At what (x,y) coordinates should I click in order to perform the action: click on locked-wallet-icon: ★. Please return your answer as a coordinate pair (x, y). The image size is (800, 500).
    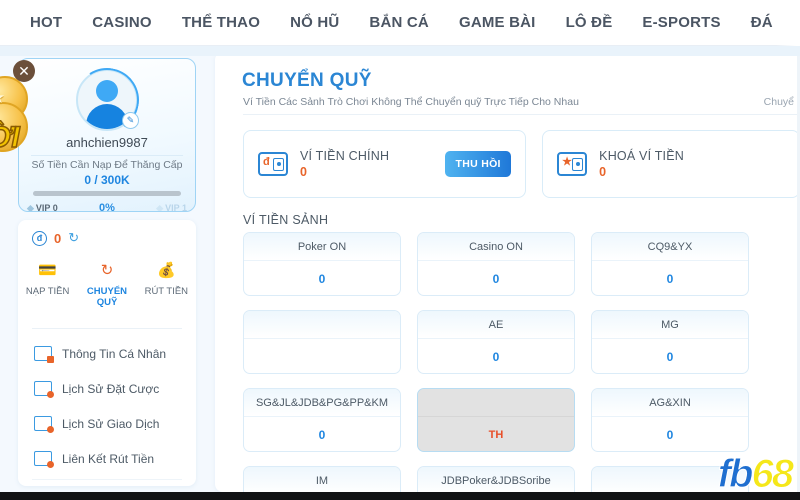
    Looking at the image, I should click on (572, 164).